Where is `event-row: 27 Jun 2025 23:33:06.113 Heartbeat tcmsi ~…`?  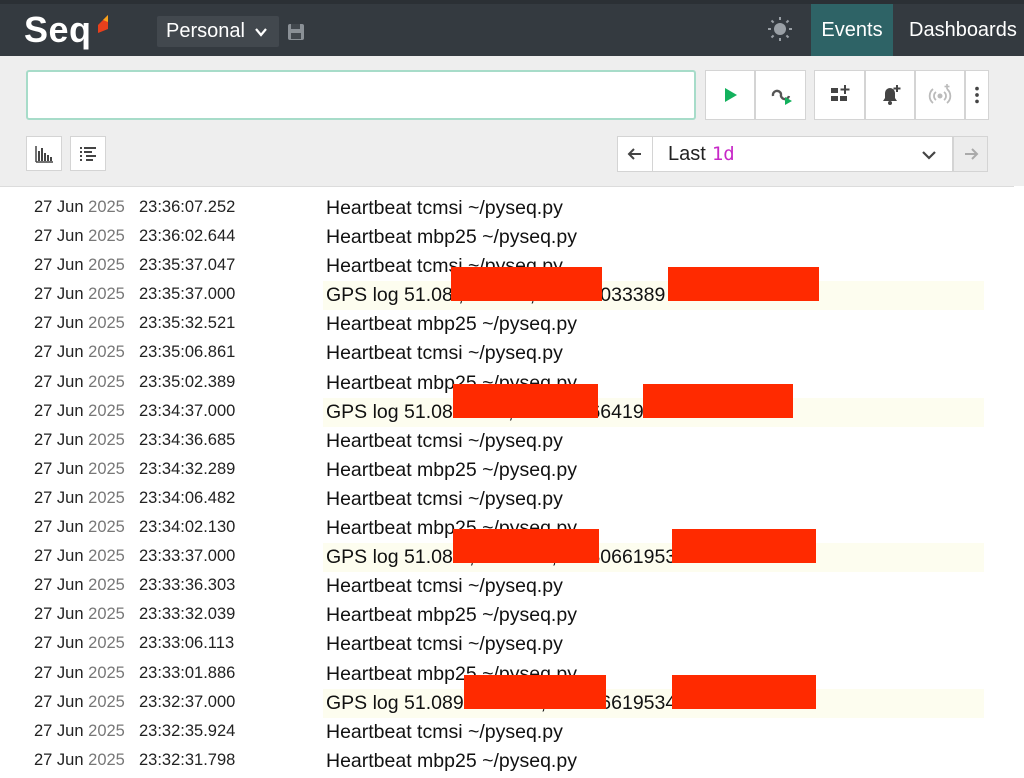
event-row: 27 Jun 2025 23:33:06.113 Heartbeat tcmsi ~… is located at coordinates (512, 644).